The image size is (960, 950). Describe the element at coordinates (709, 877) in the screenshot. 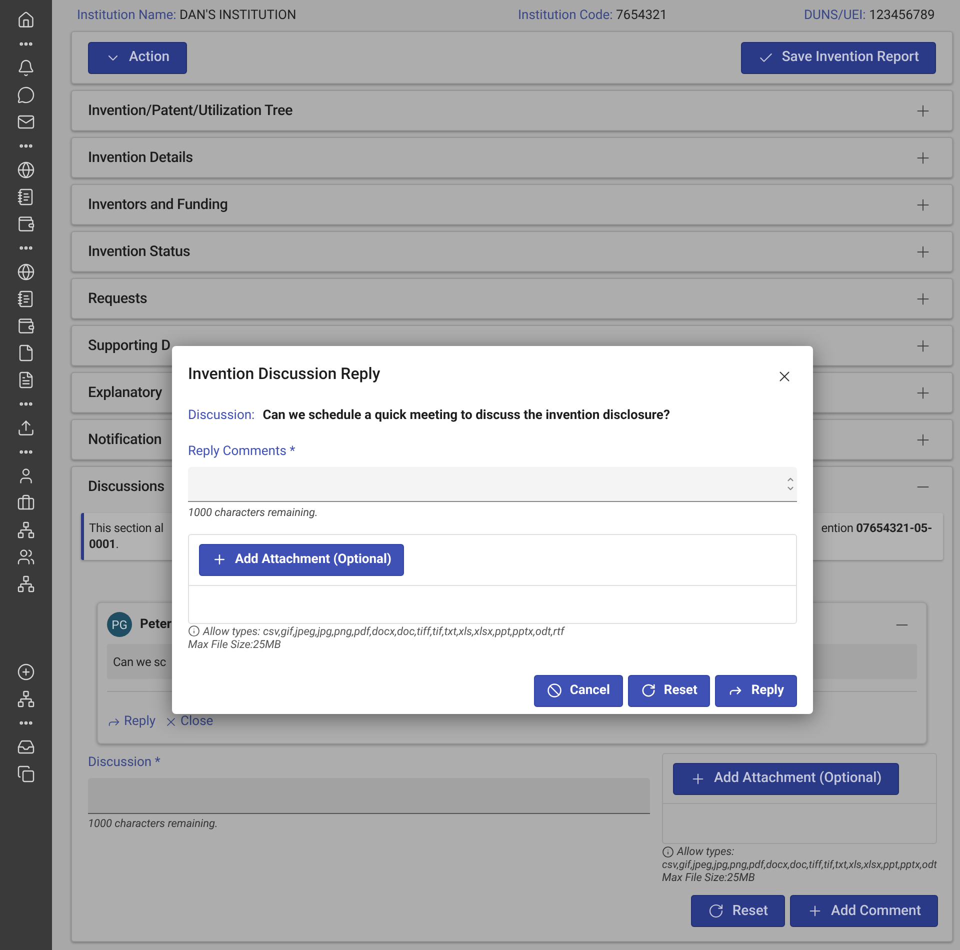

I see `max-size-text: Max File Size:25MB` at that location.